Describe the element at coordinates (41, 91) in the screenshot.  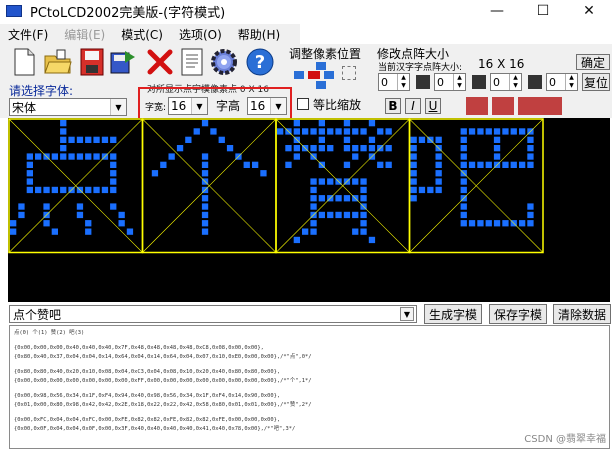
I see `font-select-label: 请选择字体:` at that location.